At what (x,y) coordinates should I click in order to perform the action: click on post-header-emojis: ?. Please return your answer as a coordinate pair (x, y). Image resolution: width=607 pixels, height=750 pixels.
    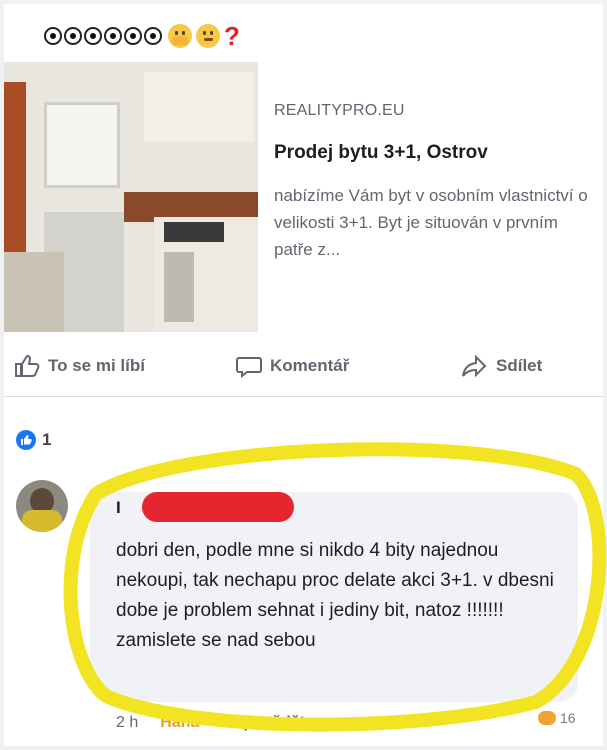
    Looking at the image, I should click on (142, 36).